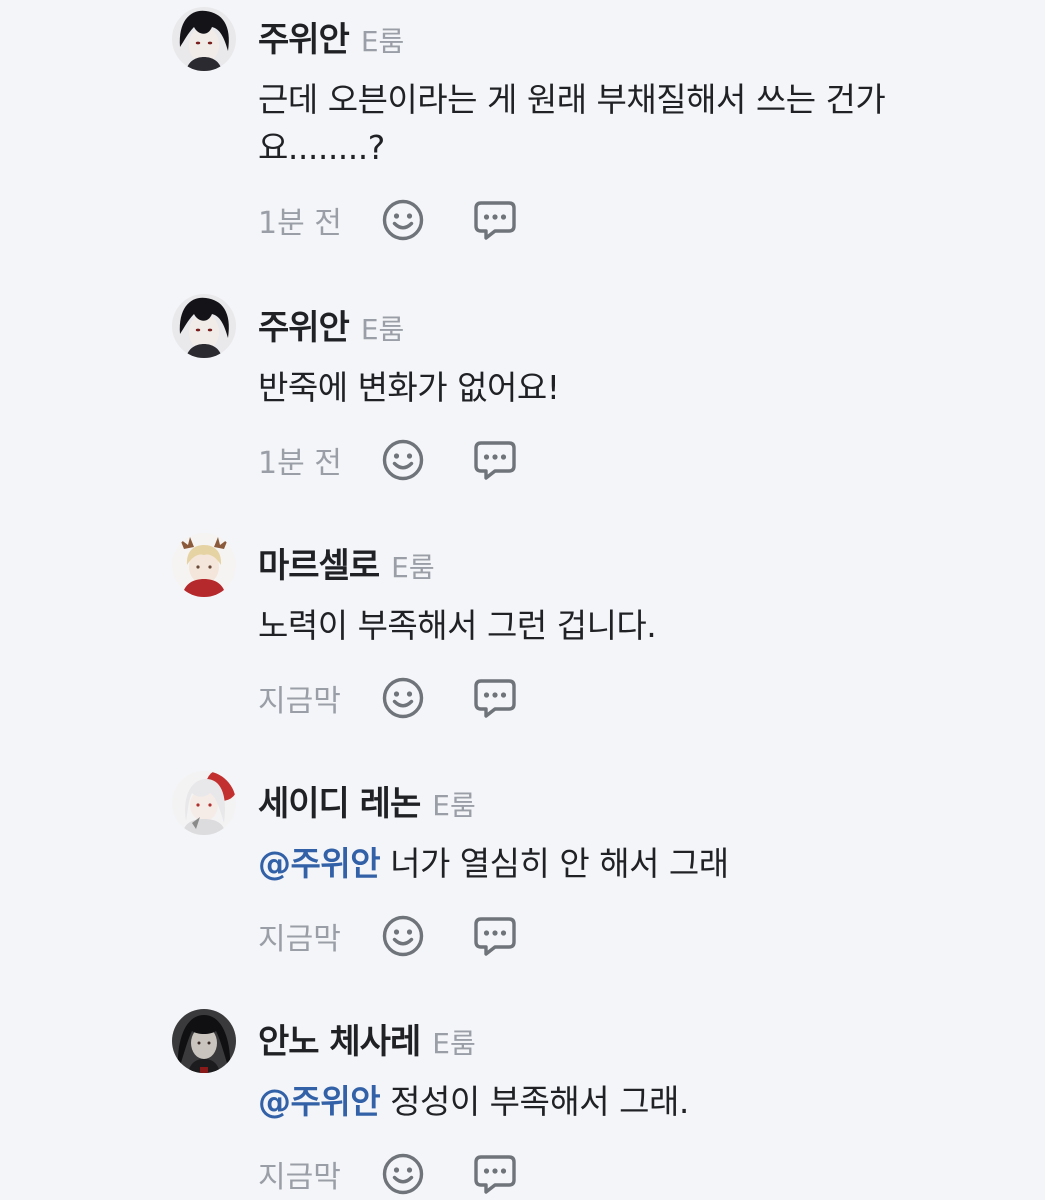 The width and height of the screenshot is (1045, 1200). I want to click on comment-text: @주위안 너가 열심히 안 해서 그래, so click(608, 864).